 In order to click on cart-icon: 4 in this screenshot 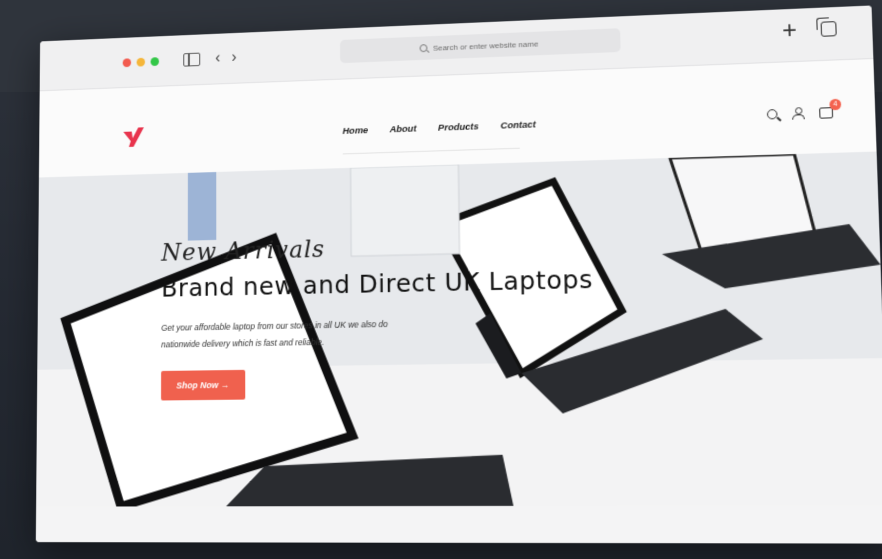, I will do `click(830, 108)`.